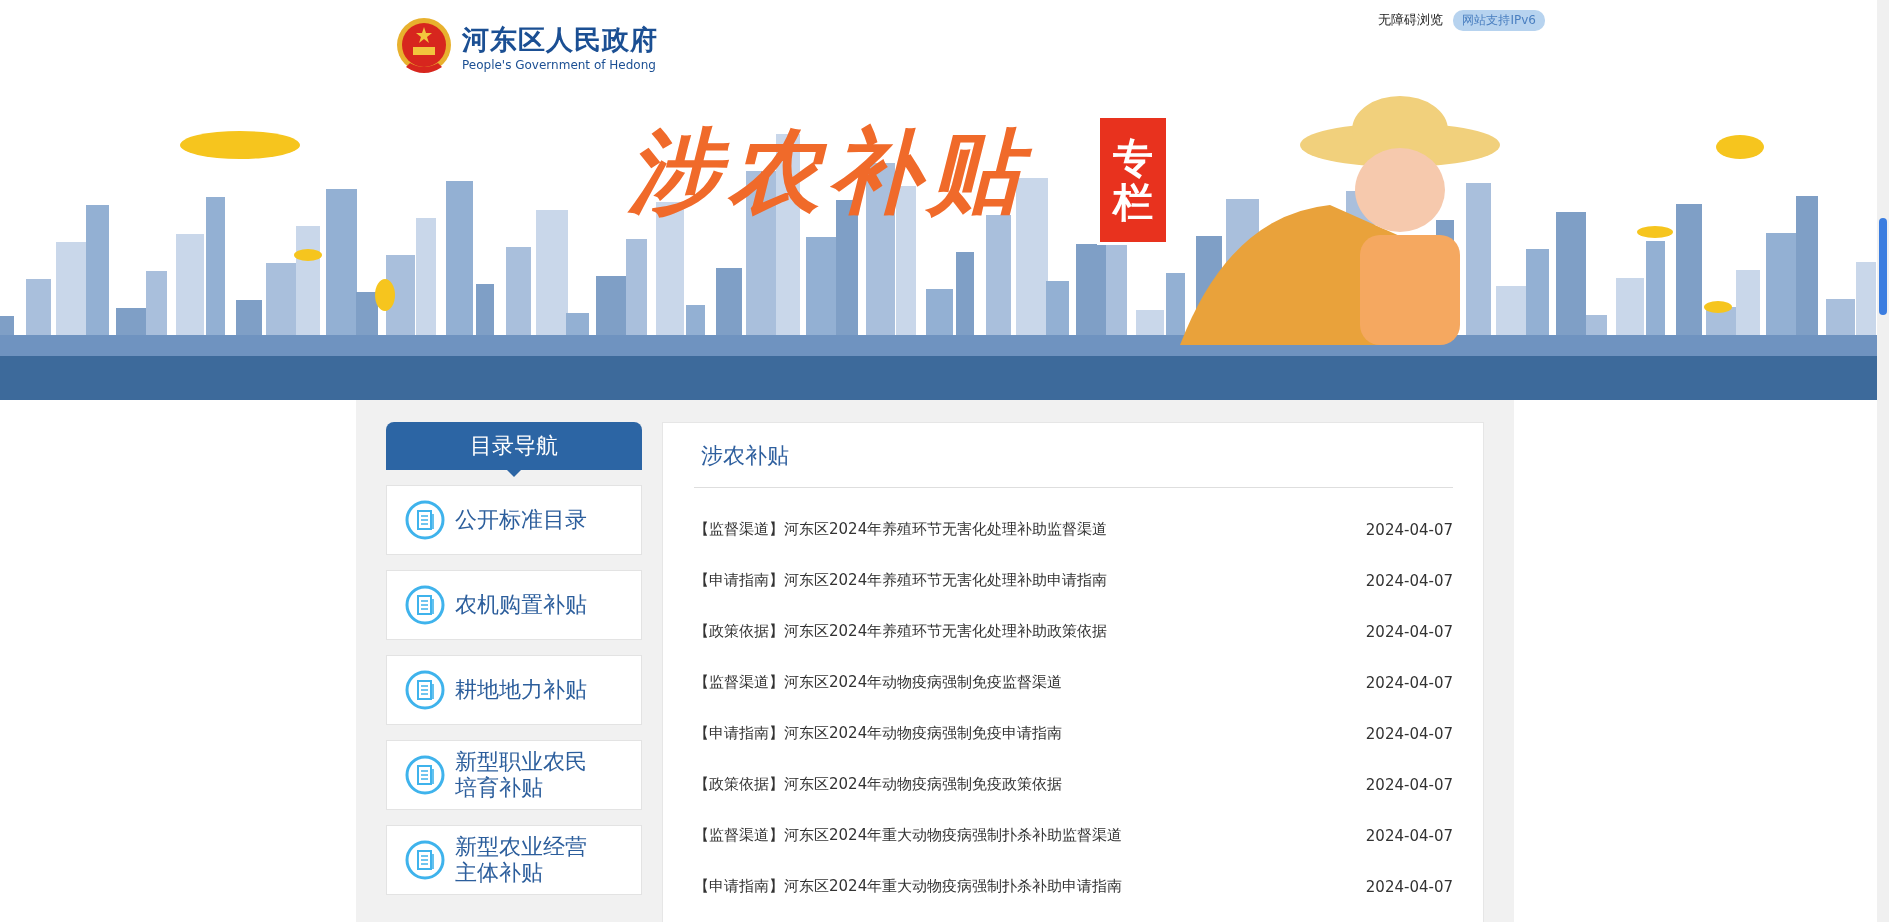 The width and height of the screenshot is (1889, 922). What do you see at coordinates (514, 446) in the screenshot?
I see `sidebar-heading: 目录导航` at bounding box center [514, 446].